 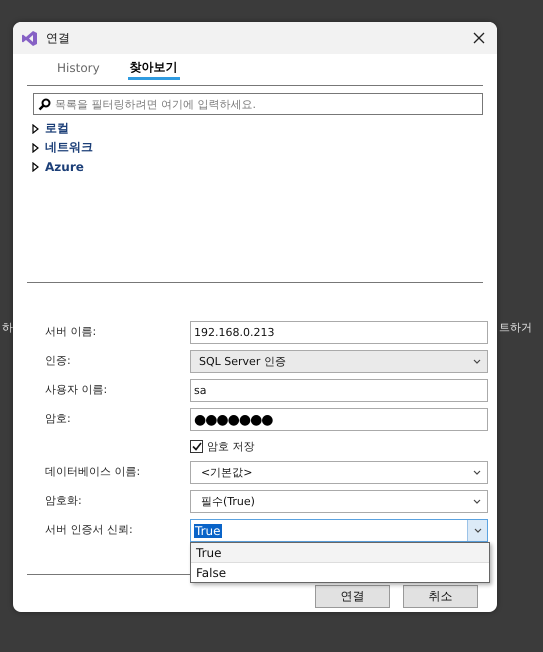 What do you see at coordinates (154, 69) in the screenshot?
I see `tab: 찾아보기` at bounding box center [154, 69].